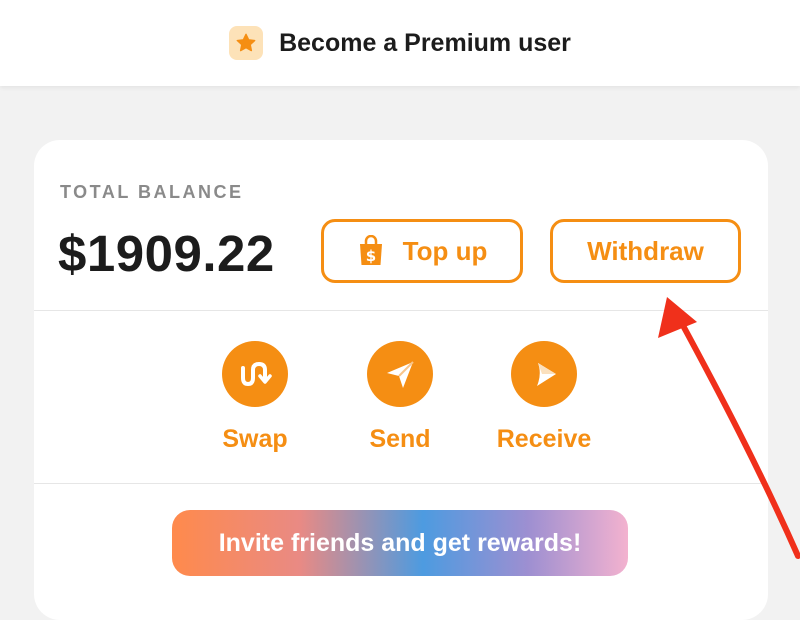  I want to click on balance-label: TOTAL BALANCE, so click(152, 192).